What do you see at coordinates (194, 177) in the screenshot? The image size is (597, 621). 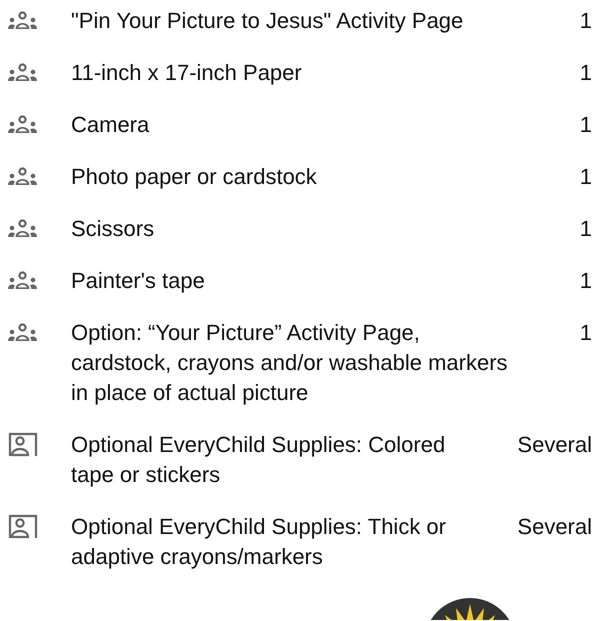 I see `supply-name: Photo paper or cardstock` at bounding box center [194, 177].